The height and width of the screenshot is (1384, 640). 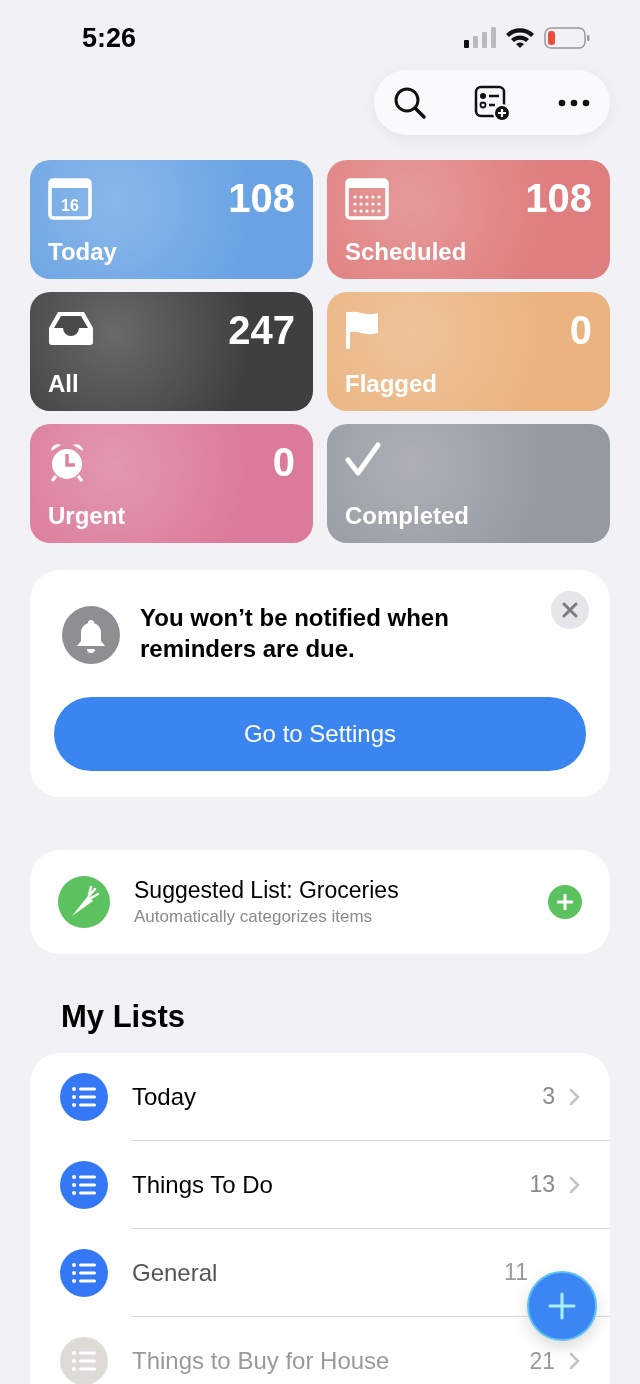 I want to click on smart-list-tile: Completed, so click(x=468, y=483).